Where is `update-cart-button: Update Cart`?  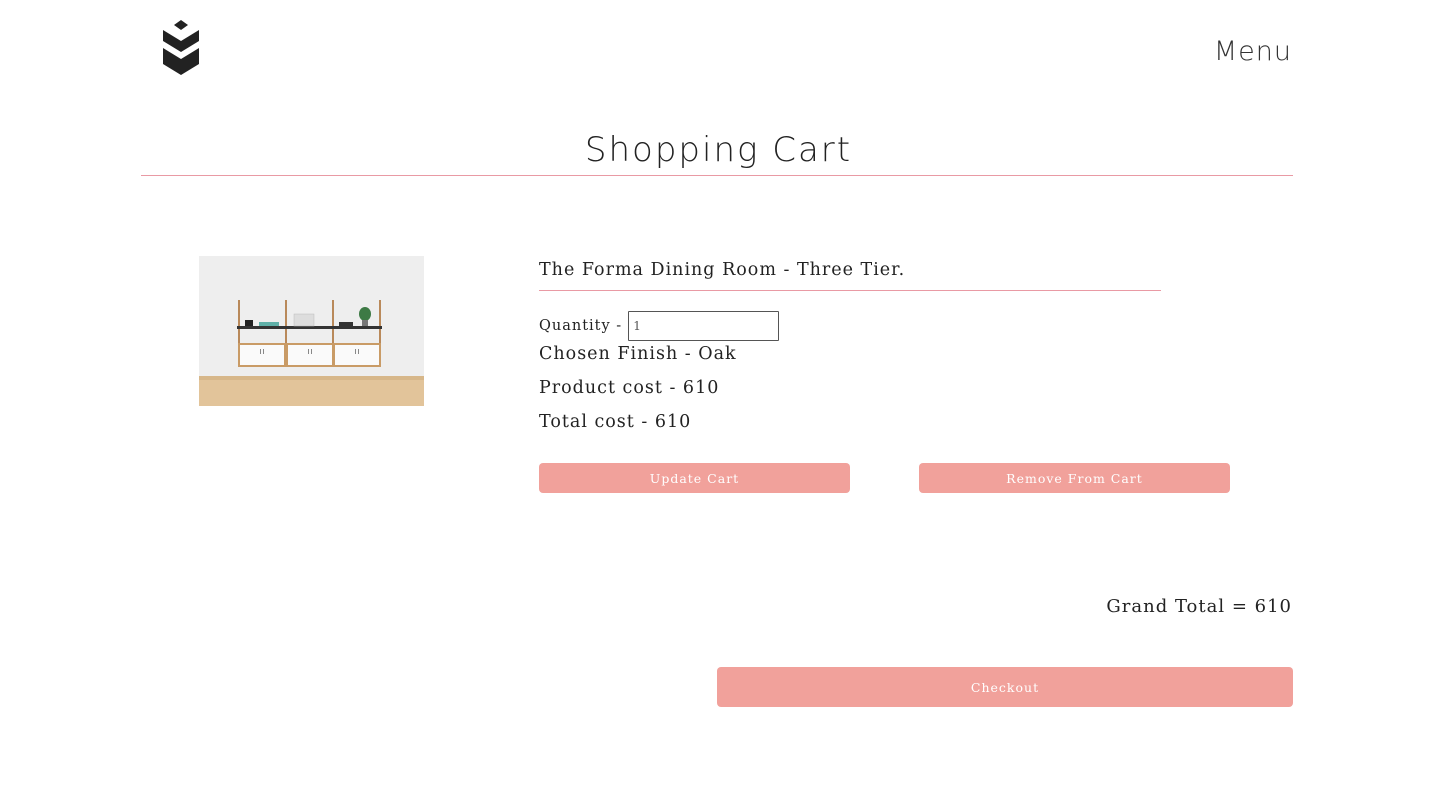 update-cart-button: Update Cart is located at coordinates (694, 478).